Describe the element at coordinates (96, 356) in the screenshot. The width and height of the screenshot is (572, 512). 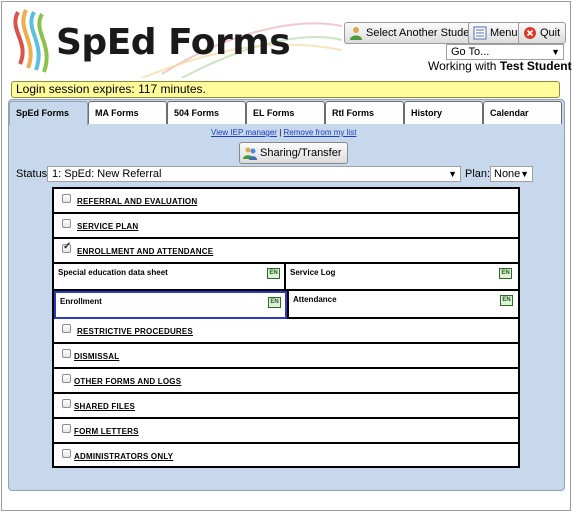
I see `section-label: DISMISSAL` at that location.